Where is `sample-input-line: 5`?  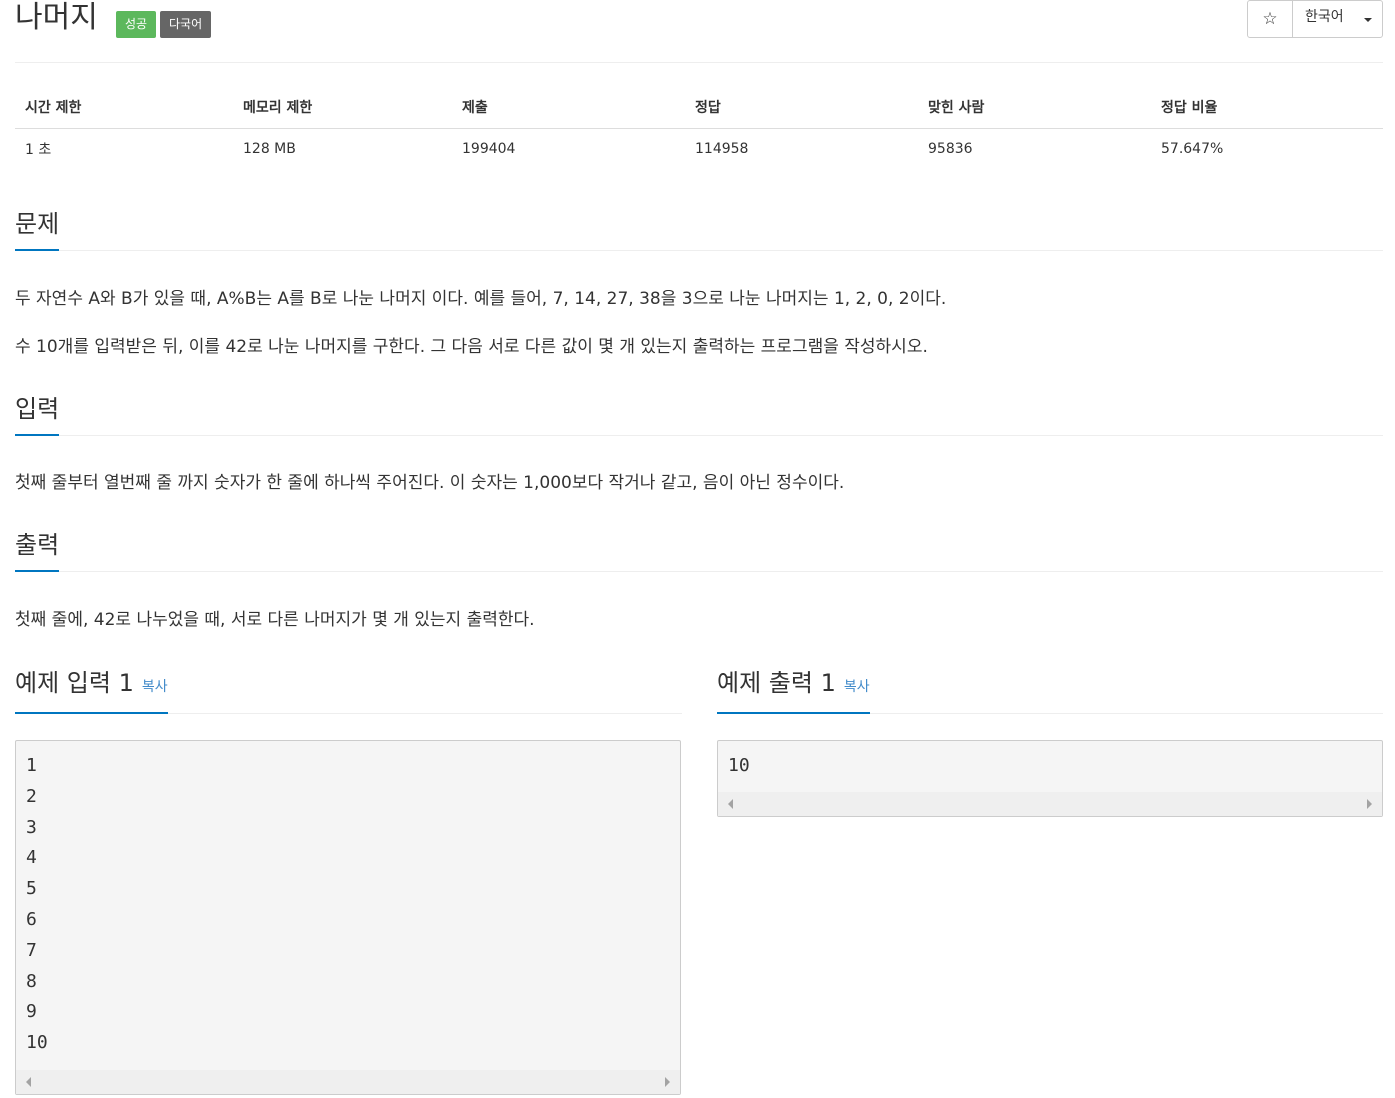
sample-input-line: 5 is located at coordinates (31, 889).